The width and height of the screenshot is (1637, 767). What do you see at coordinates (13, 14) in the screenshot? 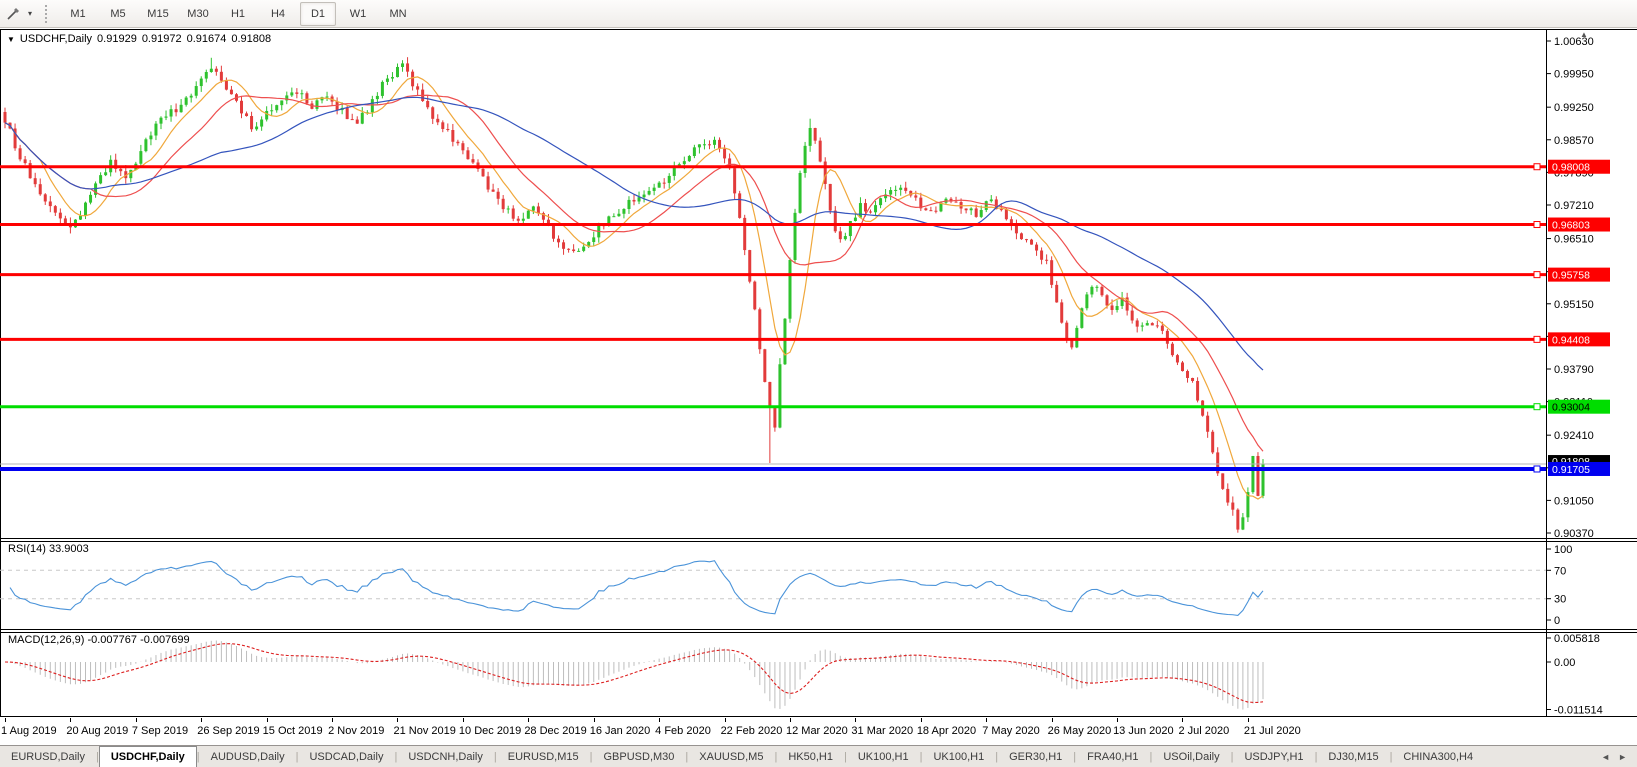
I see `draw-tool-icon` at bounding box center [13, 14].